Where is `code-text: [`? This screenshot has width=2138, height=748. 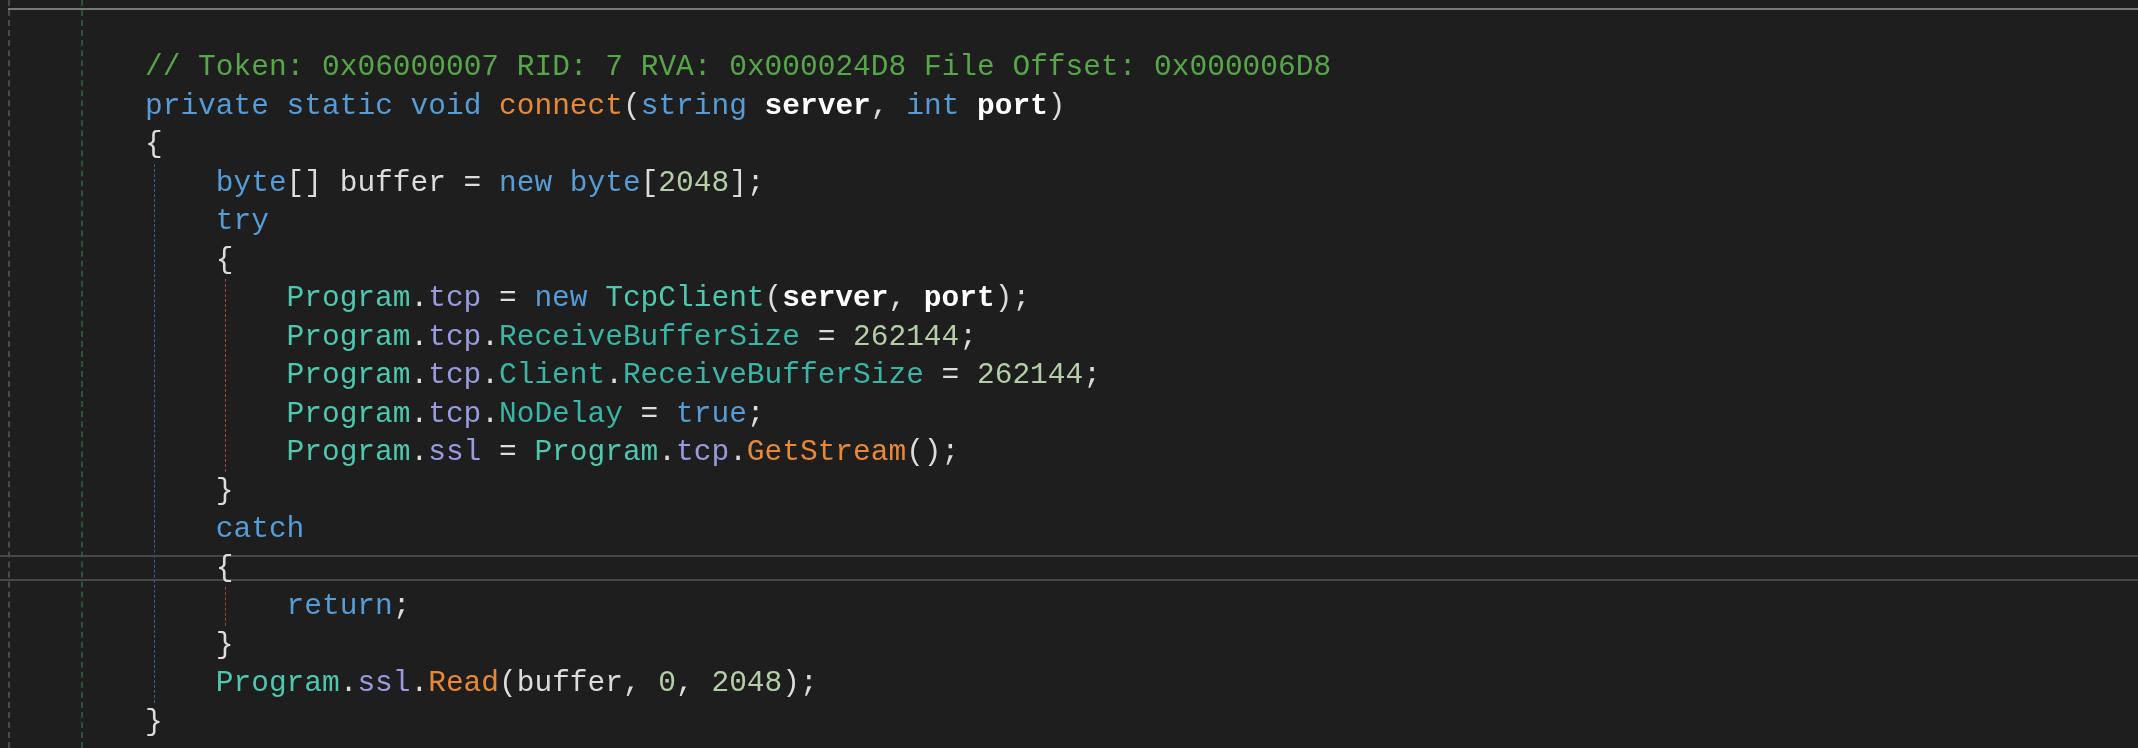
code-text: [ is located at coordinates (649, 182).